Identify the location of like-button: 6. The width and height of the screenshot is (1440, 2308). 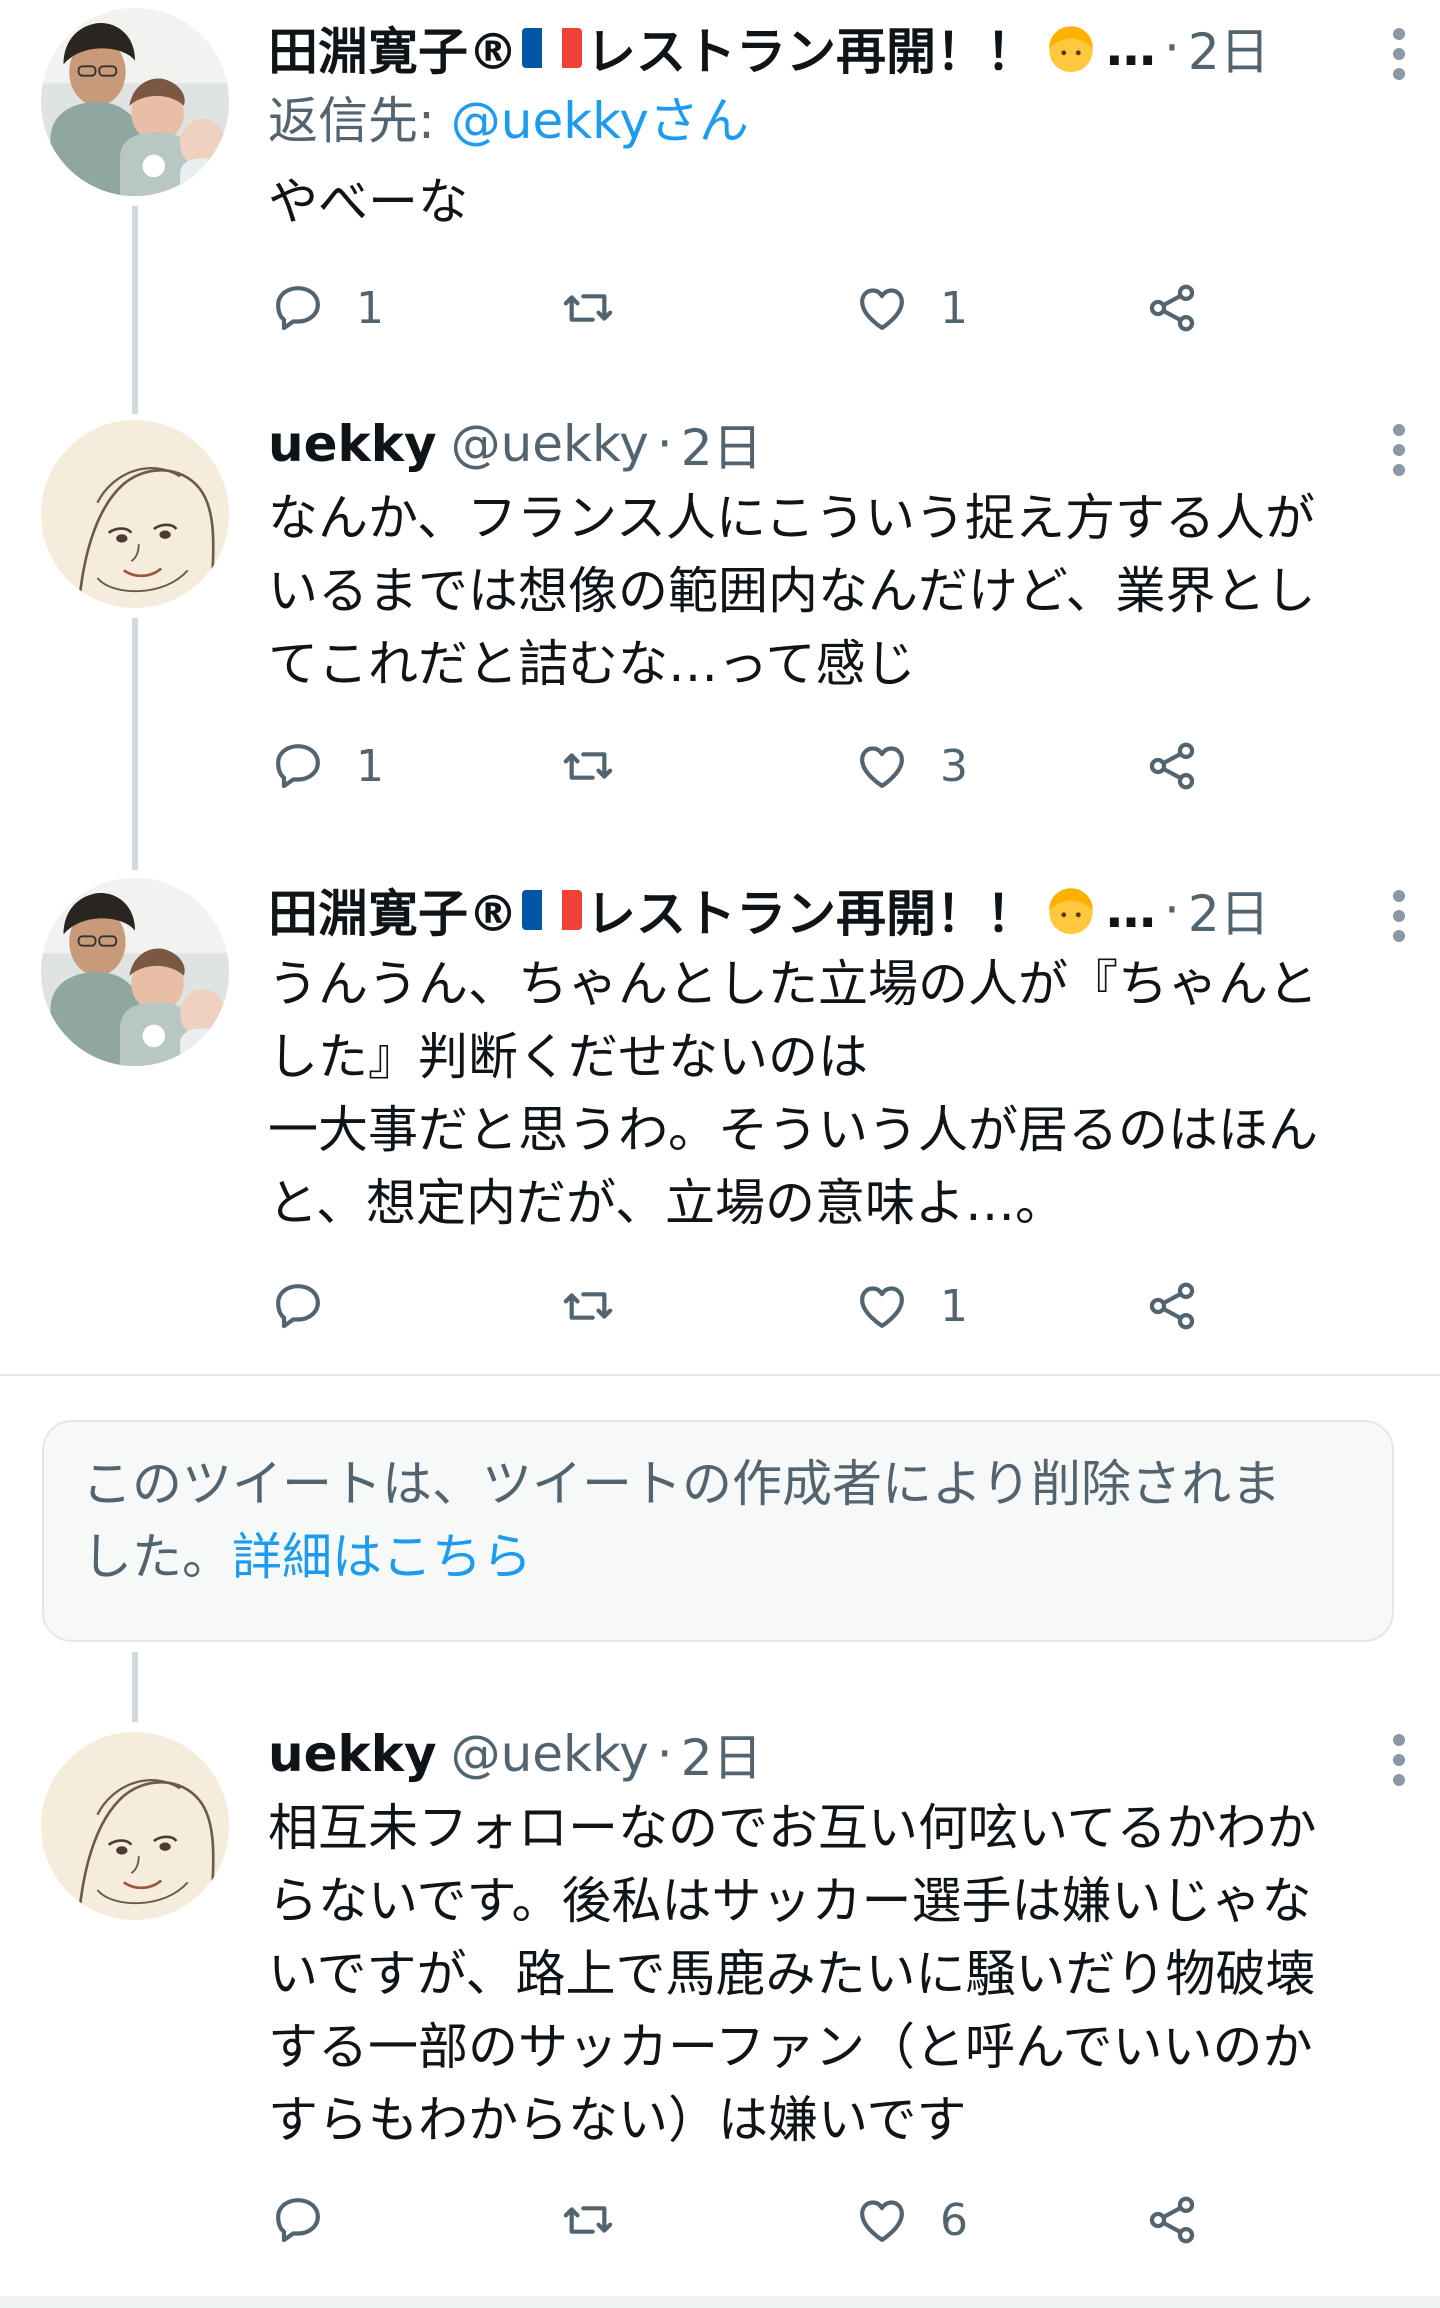
(911, 2220).